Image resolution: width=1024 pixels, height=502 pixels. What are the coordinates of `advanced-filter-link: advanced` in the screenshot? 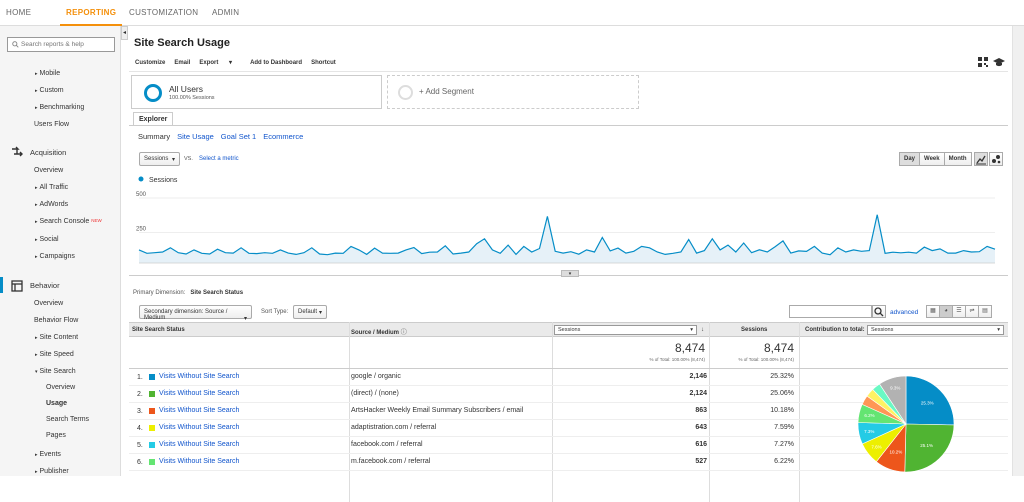 It's located at (904, 312).